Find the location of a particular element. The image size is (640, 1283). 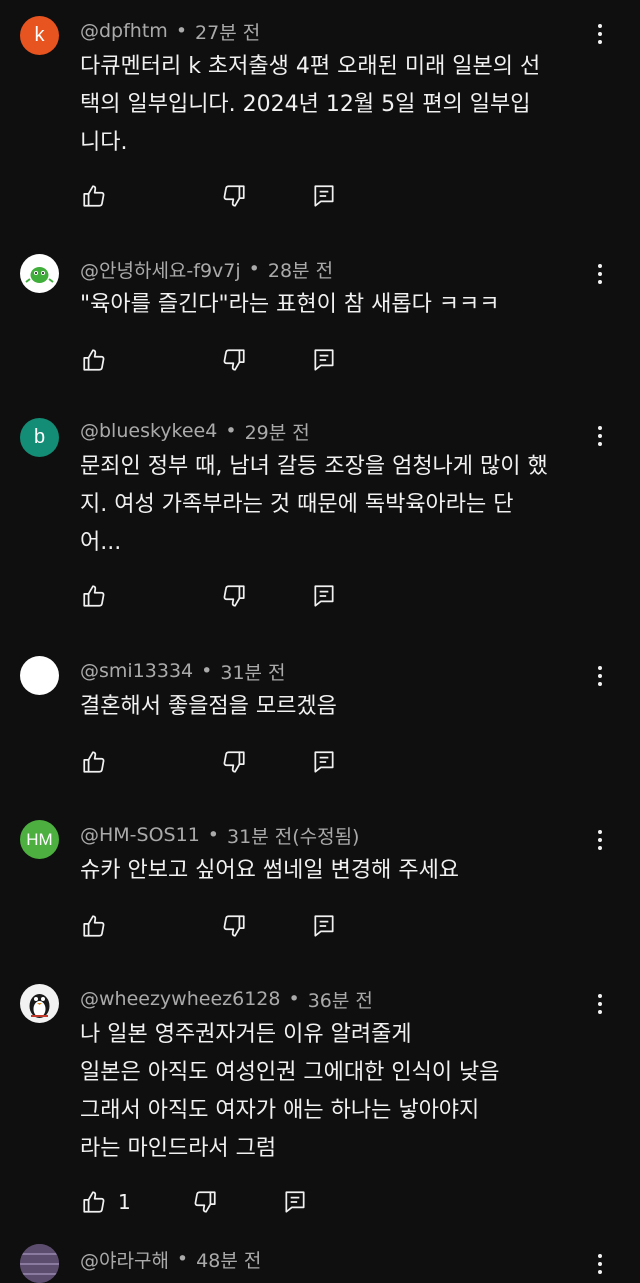

timestamp: 31분 전 is located at coordinates (252, 671).